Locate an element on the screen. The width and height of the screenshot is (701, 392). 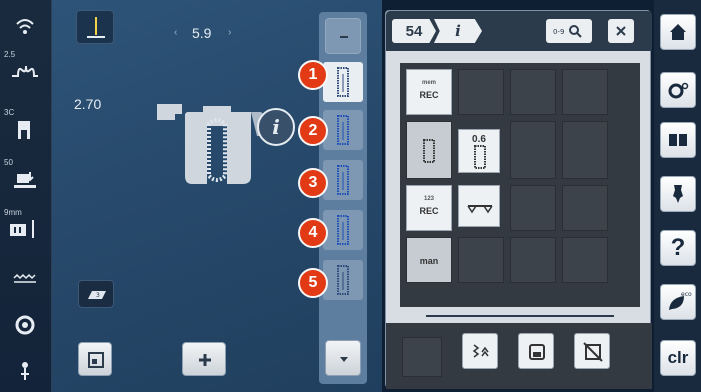
needle-threader-button is located at coordinates (26, 368).